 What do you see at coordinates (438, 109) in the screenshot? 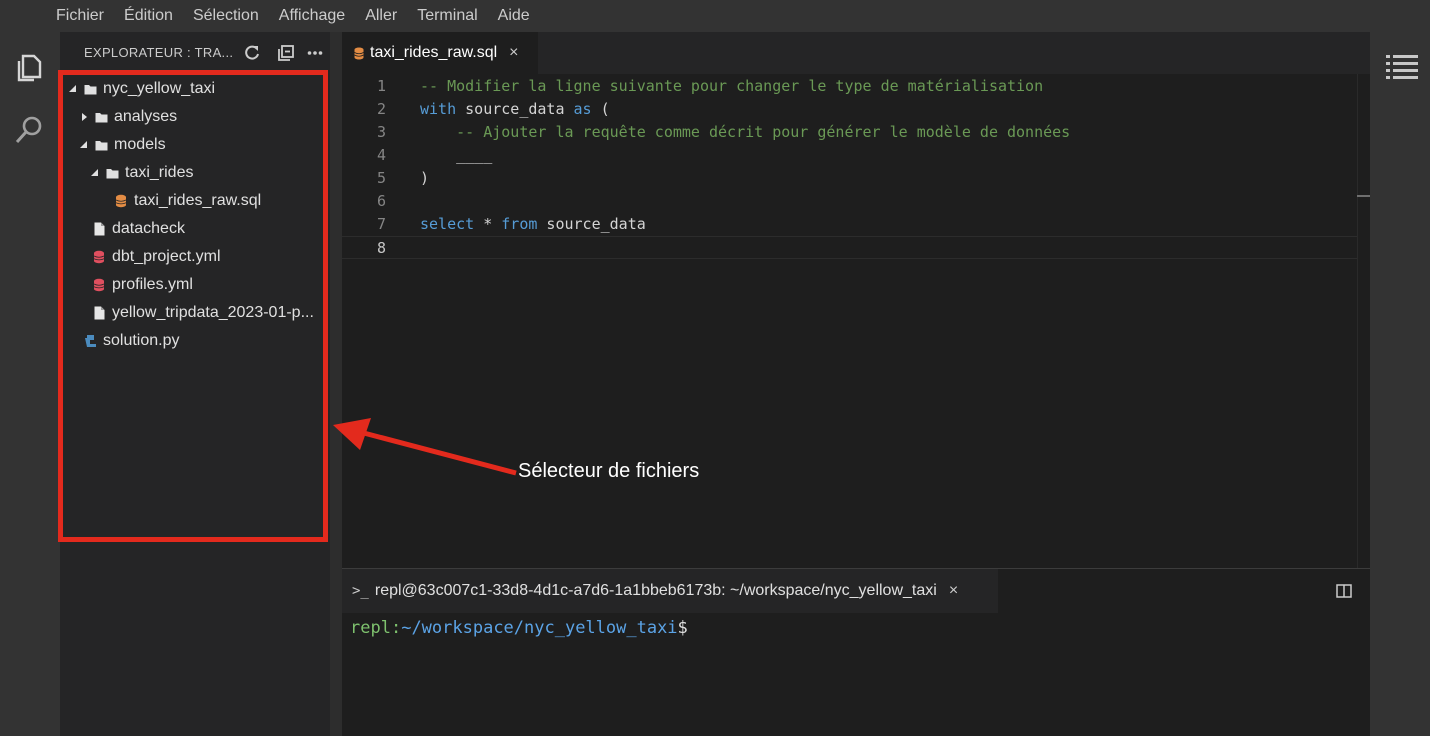
I see `code-token: with` at bounding box center [438, 109].